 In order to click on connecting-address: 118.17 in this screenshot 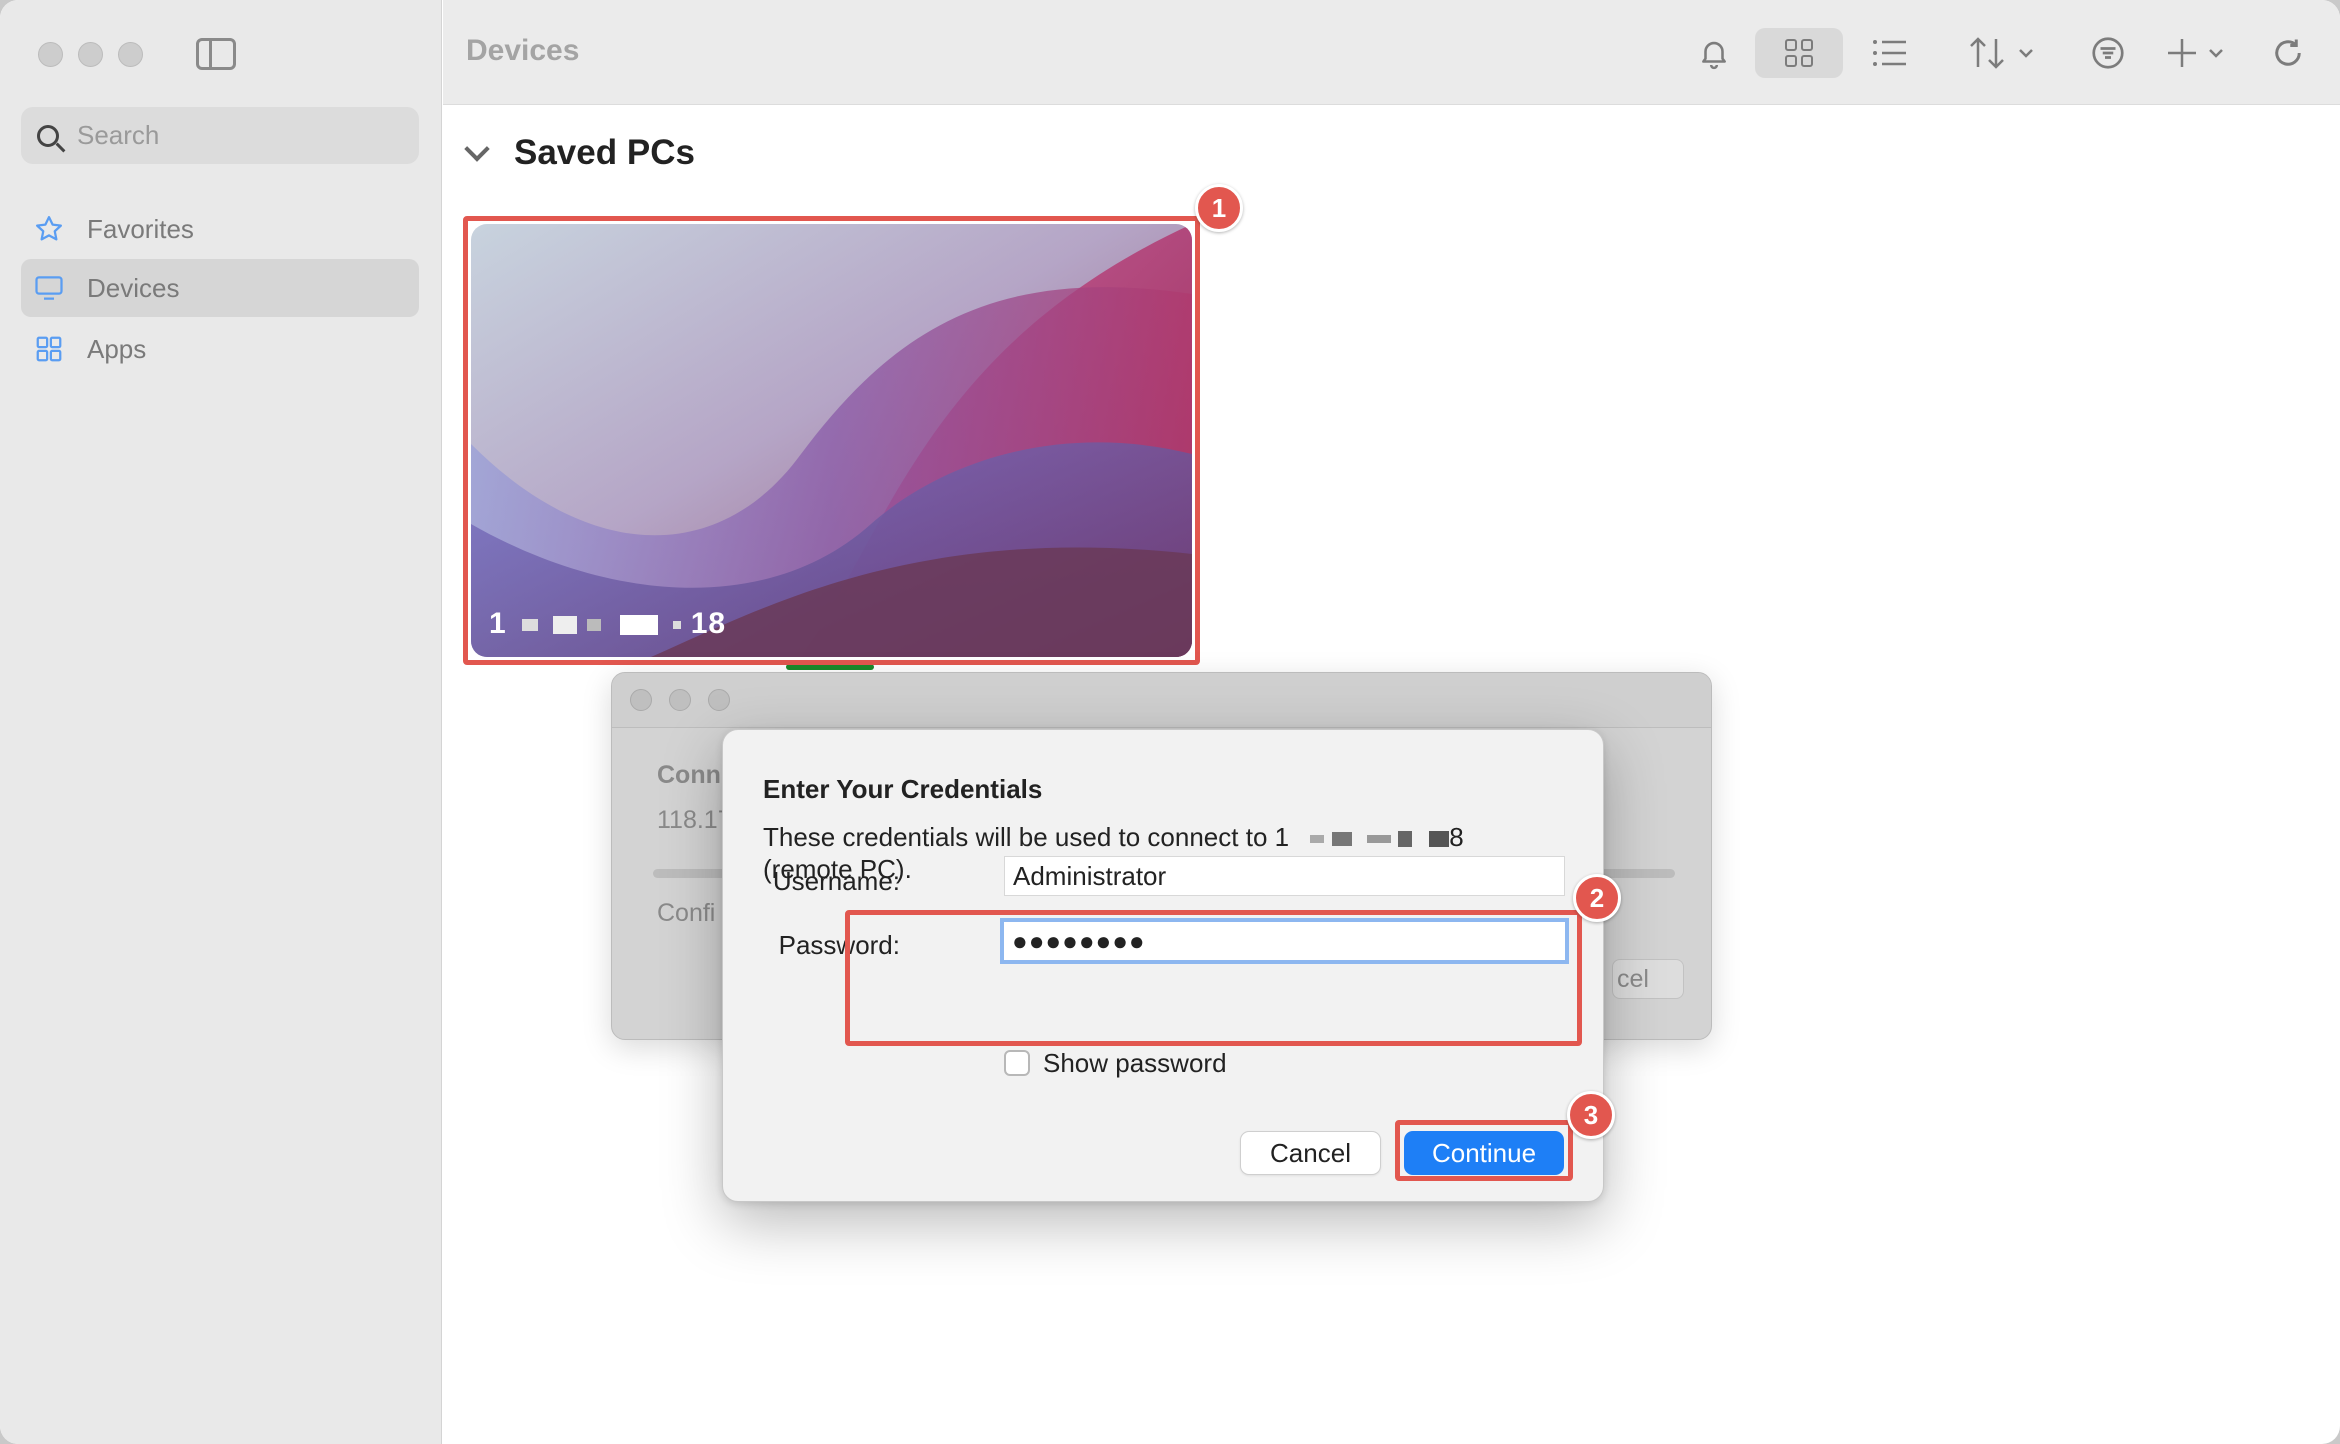, I will do `click(694, 820)`.